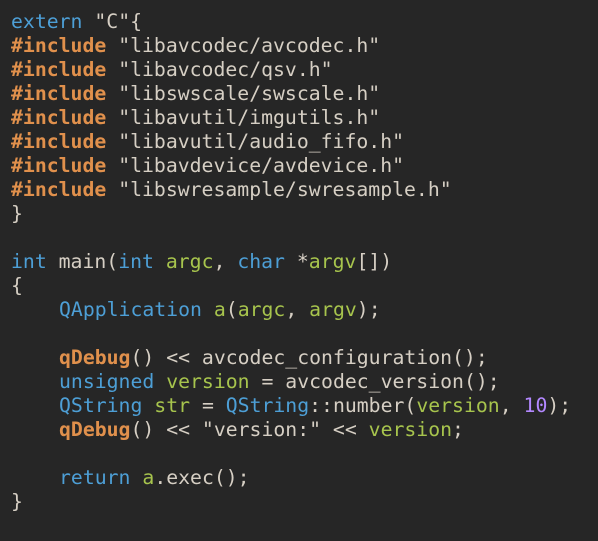 The height and width of the screenshot is (541, 598). I want to click on code-token: (, so click(231, 309).